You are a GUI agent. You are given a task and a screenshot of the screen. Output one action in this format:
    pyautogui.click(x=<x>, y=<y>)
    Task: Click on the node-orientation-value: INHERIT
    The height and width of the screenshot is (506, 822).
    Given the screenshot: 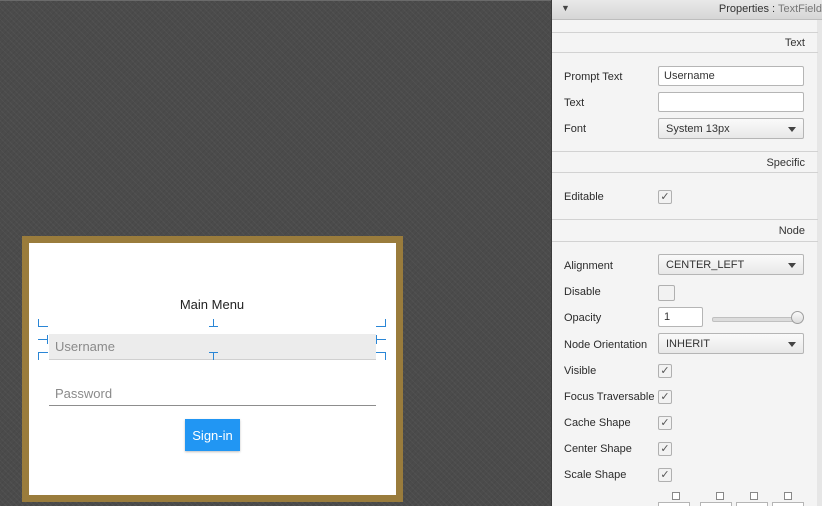 What is the action you would take?
    pyautogui.click(x=688, y=344)
    